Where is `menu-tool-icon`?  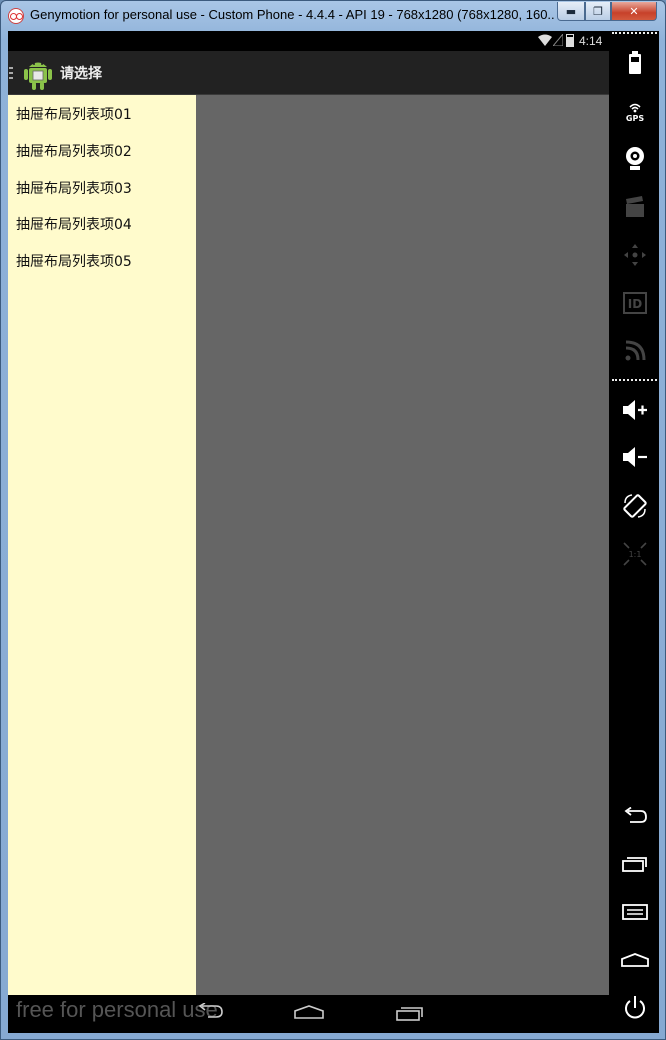 menu-tool-icon is located at coordinates (634, 912).